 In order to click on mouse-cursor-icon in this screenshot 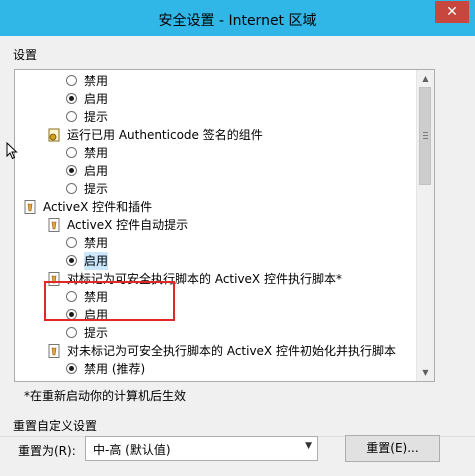, I will do `click(12, 151)`.